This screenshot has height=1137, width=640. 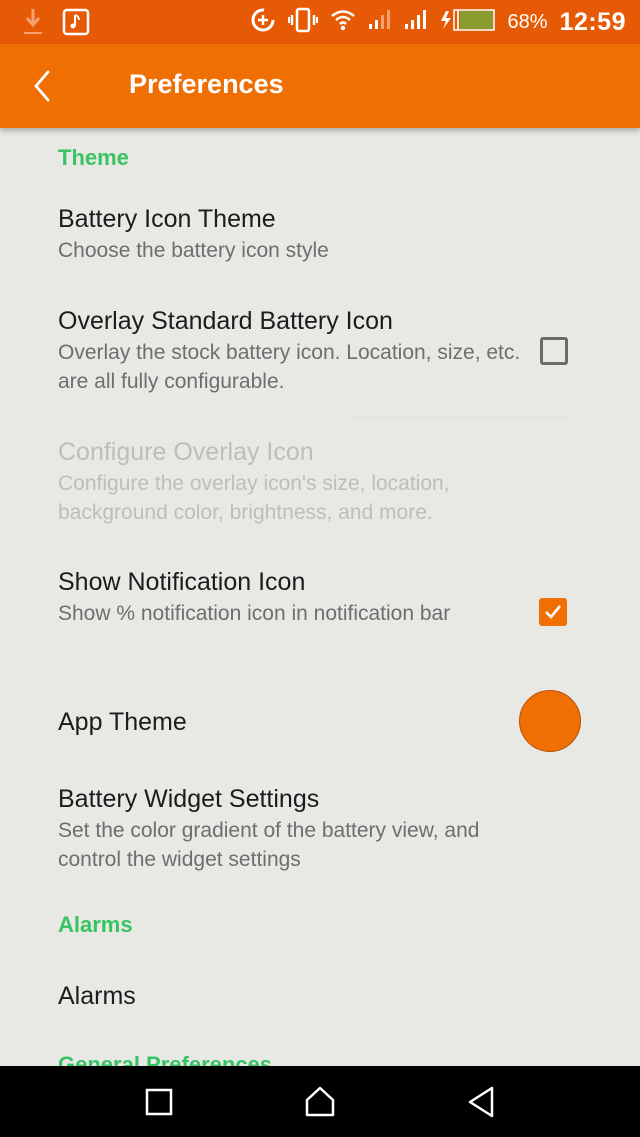 What do you see at coordinates (460, 417) in the screenshot?
I see `divider` at bounding box center [460, 417].